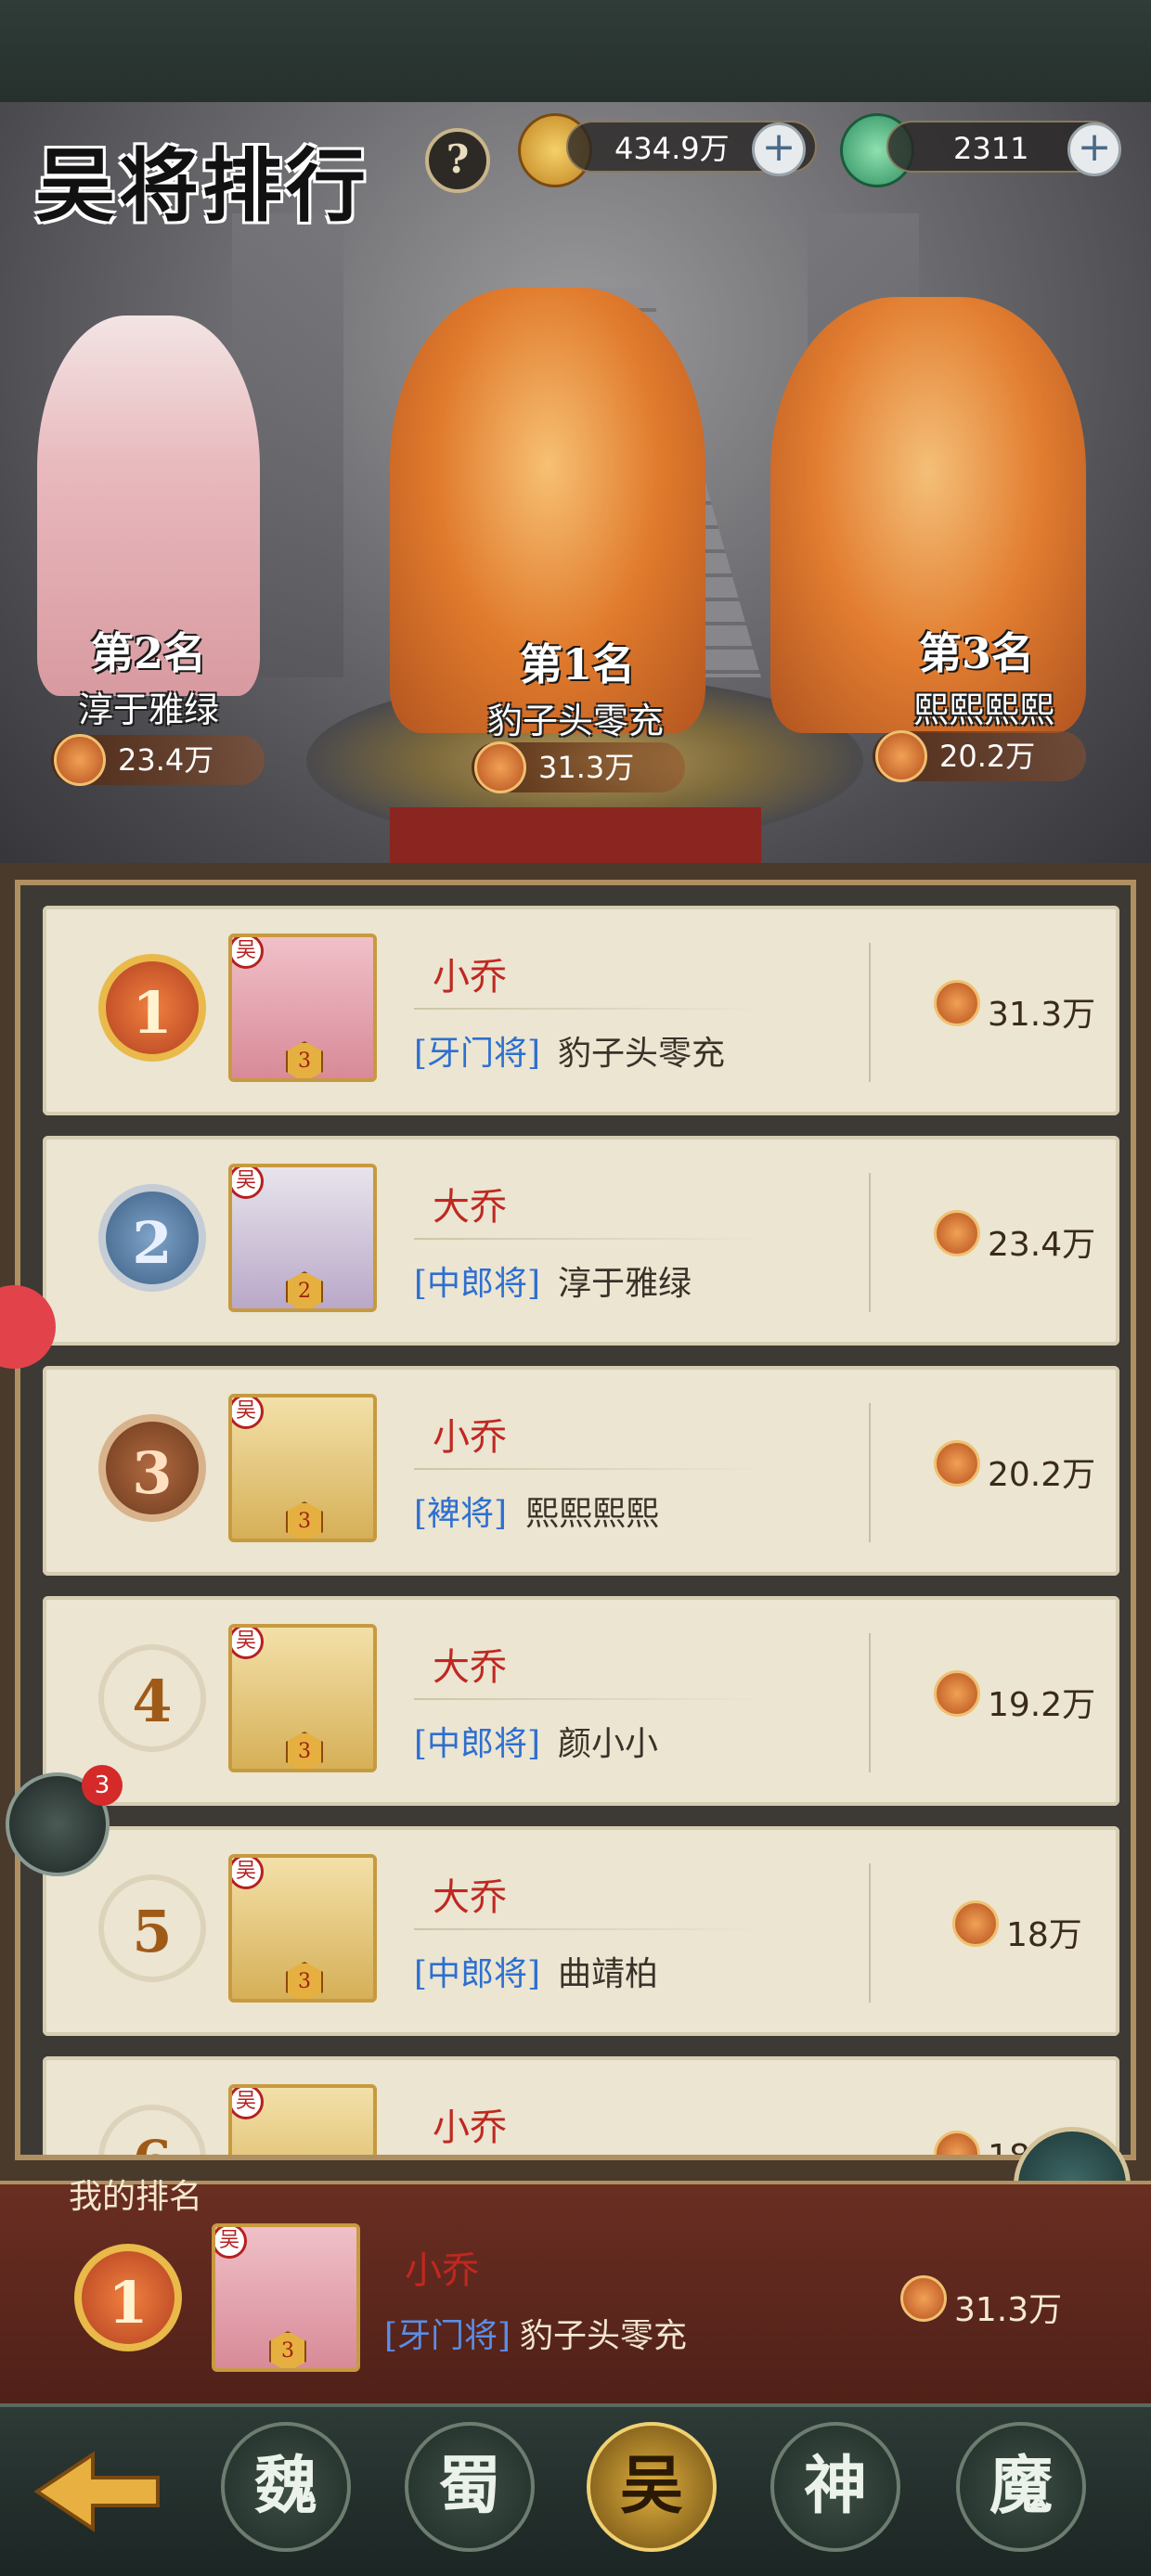 This screenshot has height=2576, width=1151. What do you see at coordinates (103, 1785) in the screenshot?
I see `chat-badge: 3` at bounding box center [103, 1785].